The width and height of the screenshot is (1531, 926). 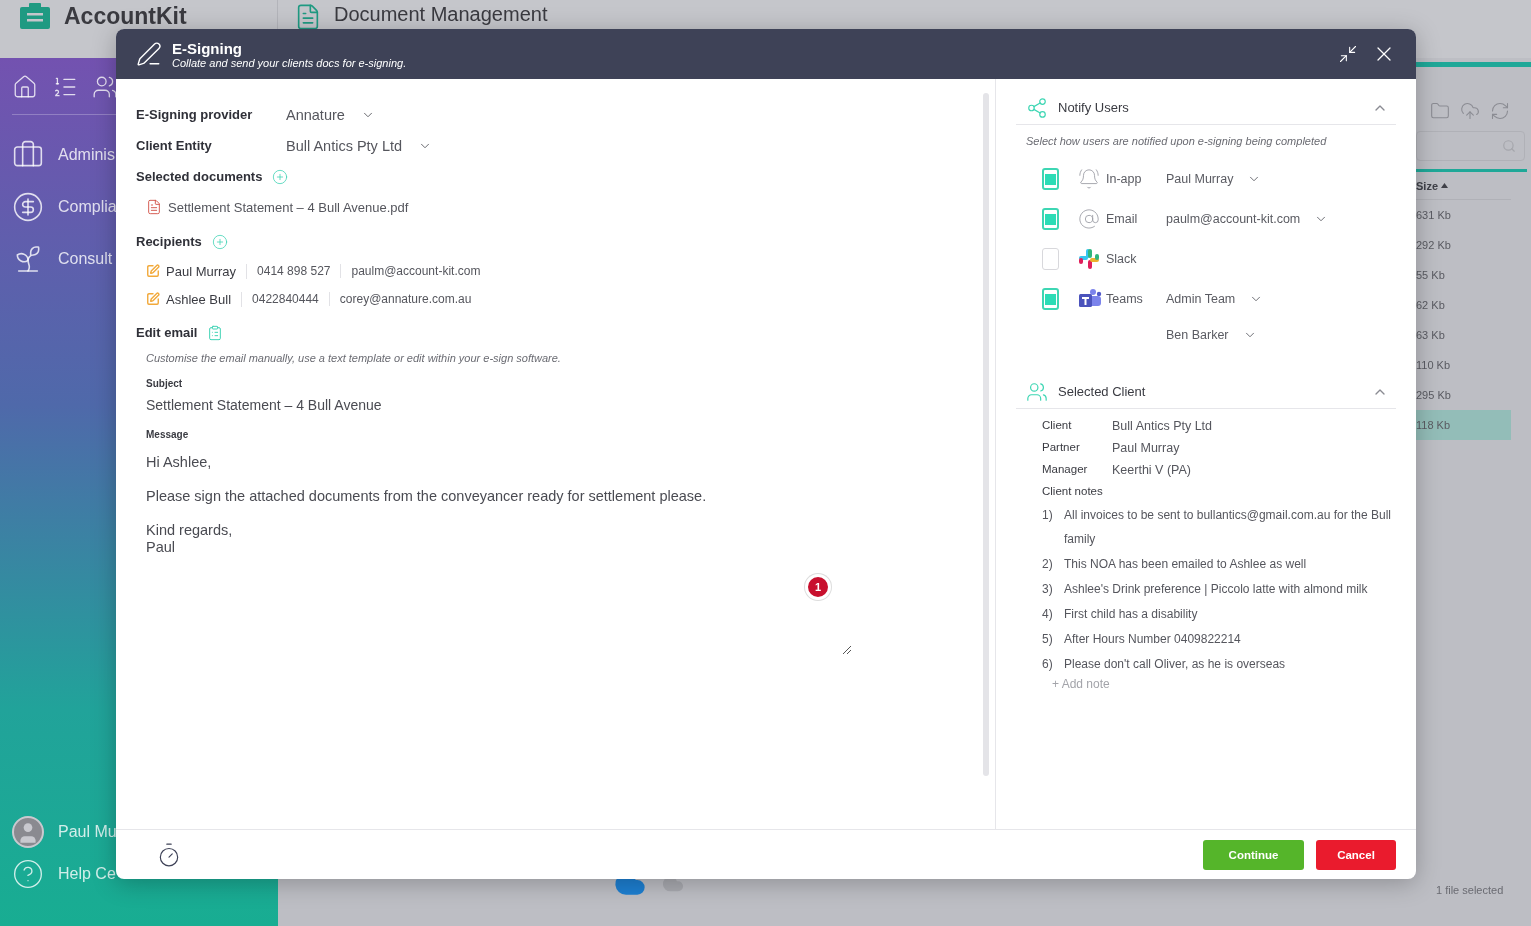 I want to click on field-label: Subject, so click(x=164, y=383).